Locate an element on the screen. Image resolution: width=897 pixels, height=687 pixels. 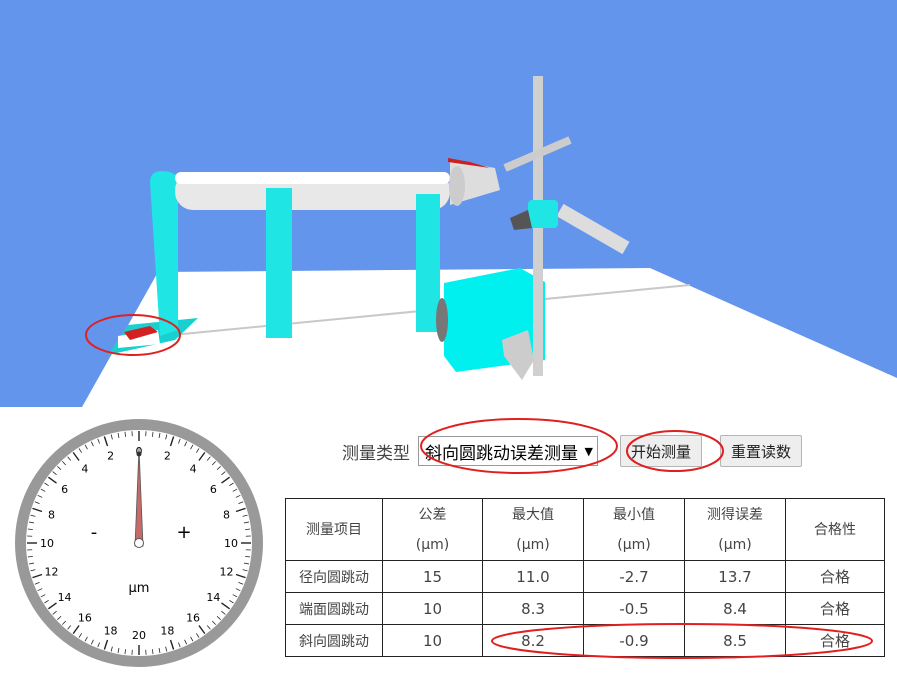
measure-type-value: 斜向圆跳动误差测量 is located at coordinates (501, 453).